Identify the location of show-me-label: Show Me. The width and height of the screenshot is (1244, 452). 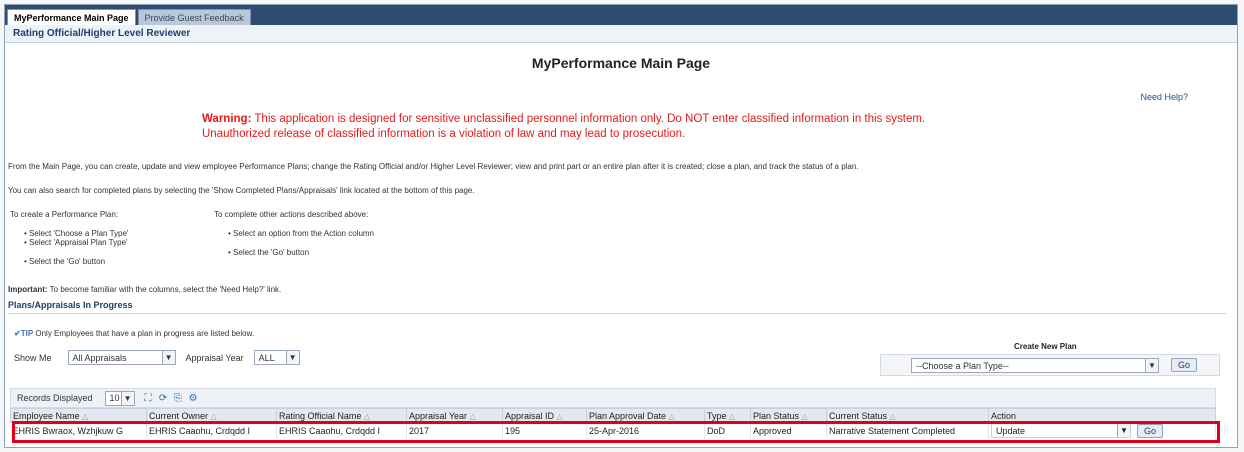
(33, 357).